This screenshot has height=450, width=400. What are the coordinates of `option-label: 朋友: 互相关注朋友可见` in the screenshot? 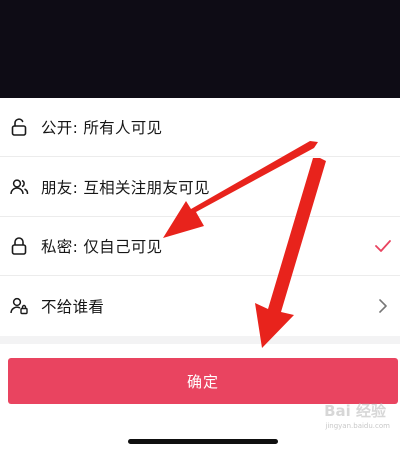 It's located at (125, 188).